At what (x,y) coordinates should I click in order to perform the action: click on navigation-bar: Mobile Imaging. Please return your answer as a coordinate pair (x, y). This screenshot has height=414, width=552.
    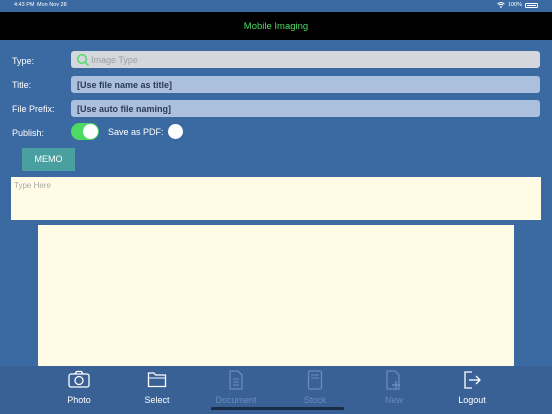
    Looking at the image, I should click on (276, 26).